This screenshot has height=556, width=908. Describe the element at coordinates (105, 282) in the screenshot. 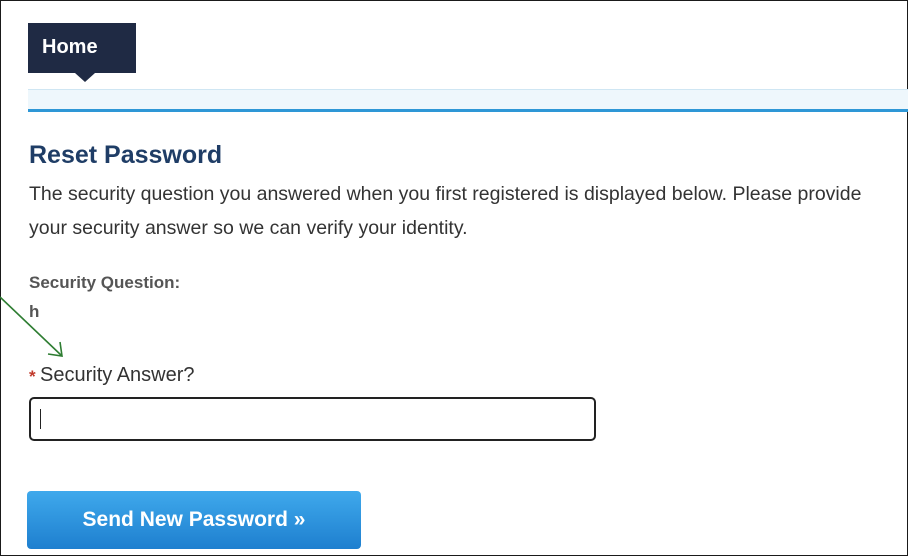

I see `security-question-label: Security Question:` at that location.